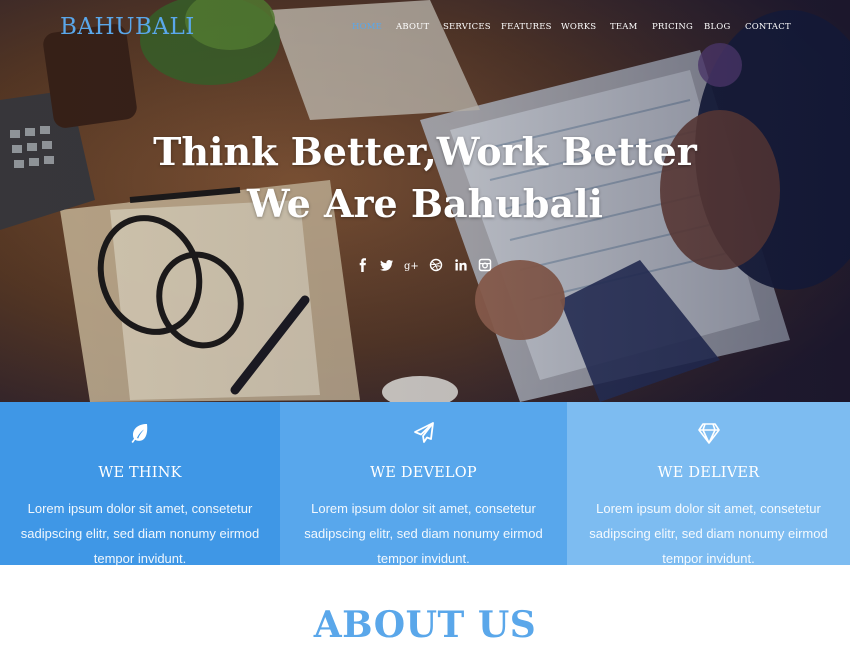  I want to click on leaf-icon, so click(140, 433).